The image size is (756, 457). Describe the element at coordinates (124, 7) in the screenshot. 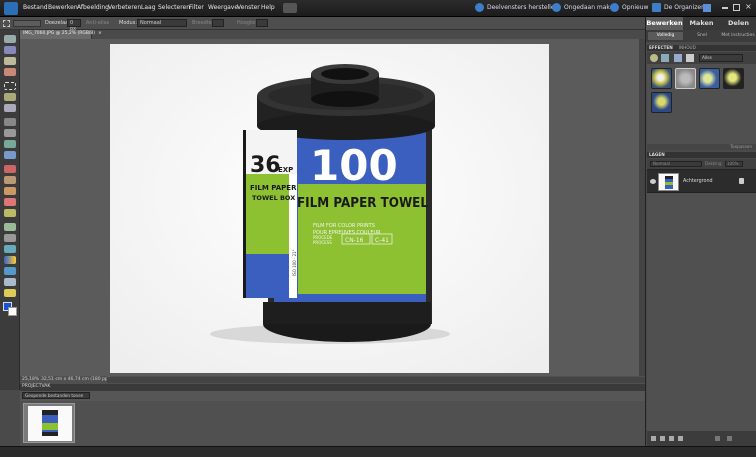

I see `menu-verbeteren: Verbeteren` at that location.